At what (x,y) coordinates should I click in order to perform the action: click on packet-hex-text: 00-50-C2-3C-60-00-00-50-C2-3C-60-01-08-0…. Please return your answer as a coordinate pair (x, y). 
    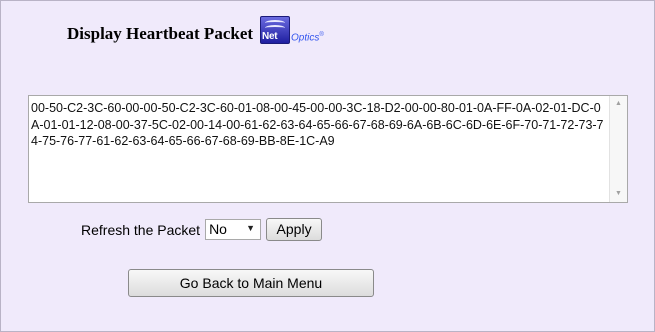
    Looking at the image, I should click on (317, 124).